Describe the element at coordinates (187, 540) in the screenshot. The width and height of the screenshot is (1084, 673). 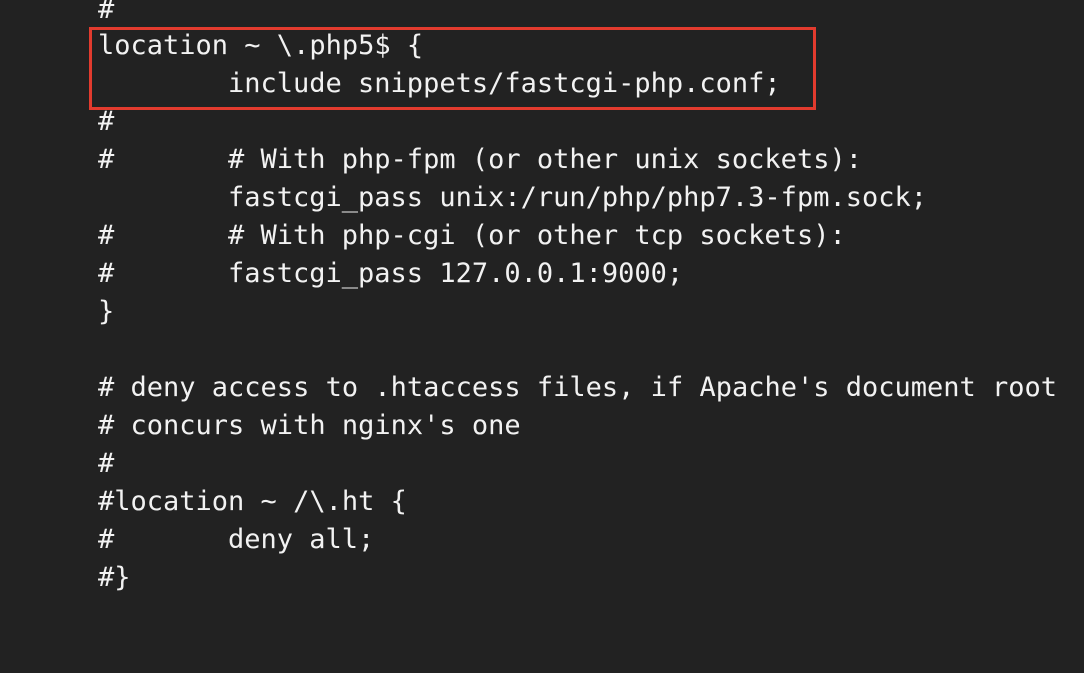
I see `code-line: # deny all;` at that location.